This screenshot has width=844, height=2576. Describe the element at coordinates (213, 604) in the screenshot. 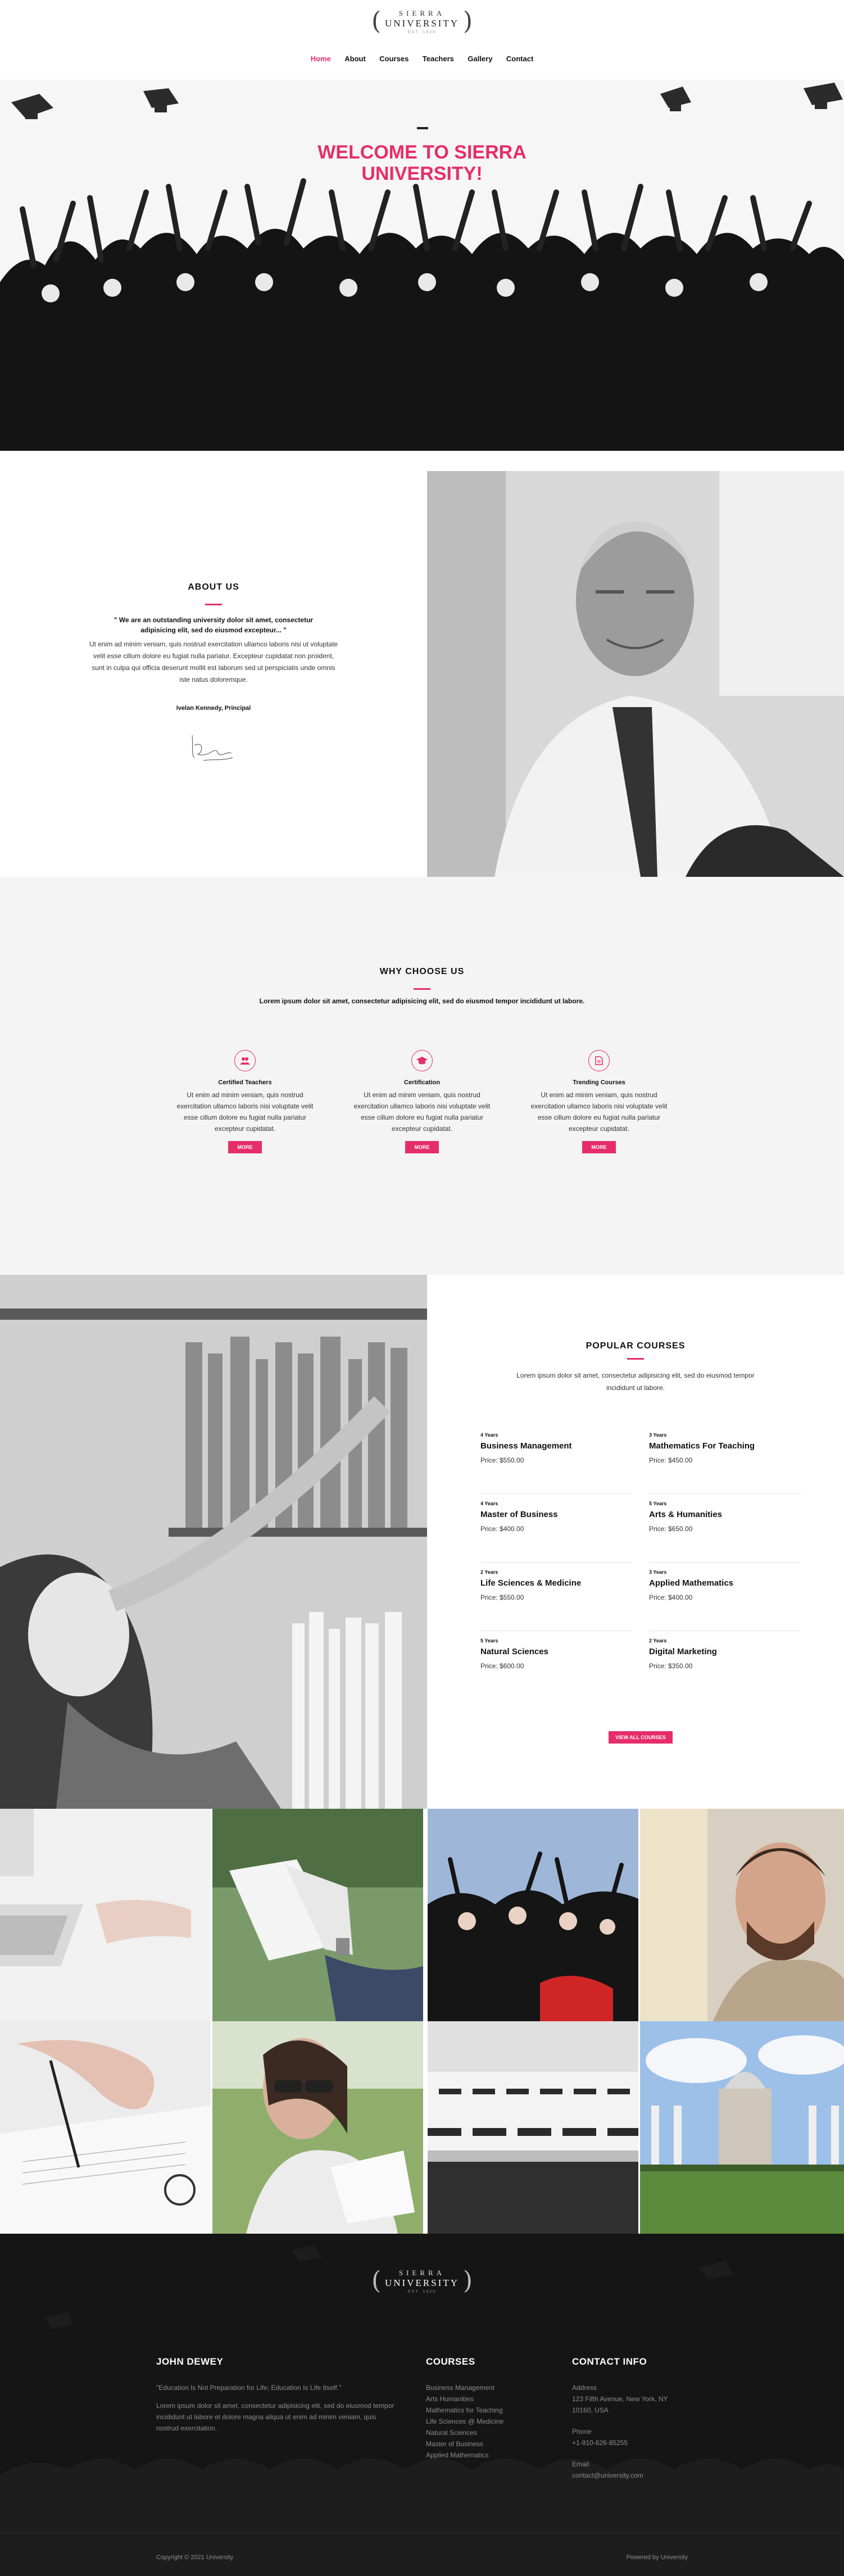

I see `about-underline` at that location.